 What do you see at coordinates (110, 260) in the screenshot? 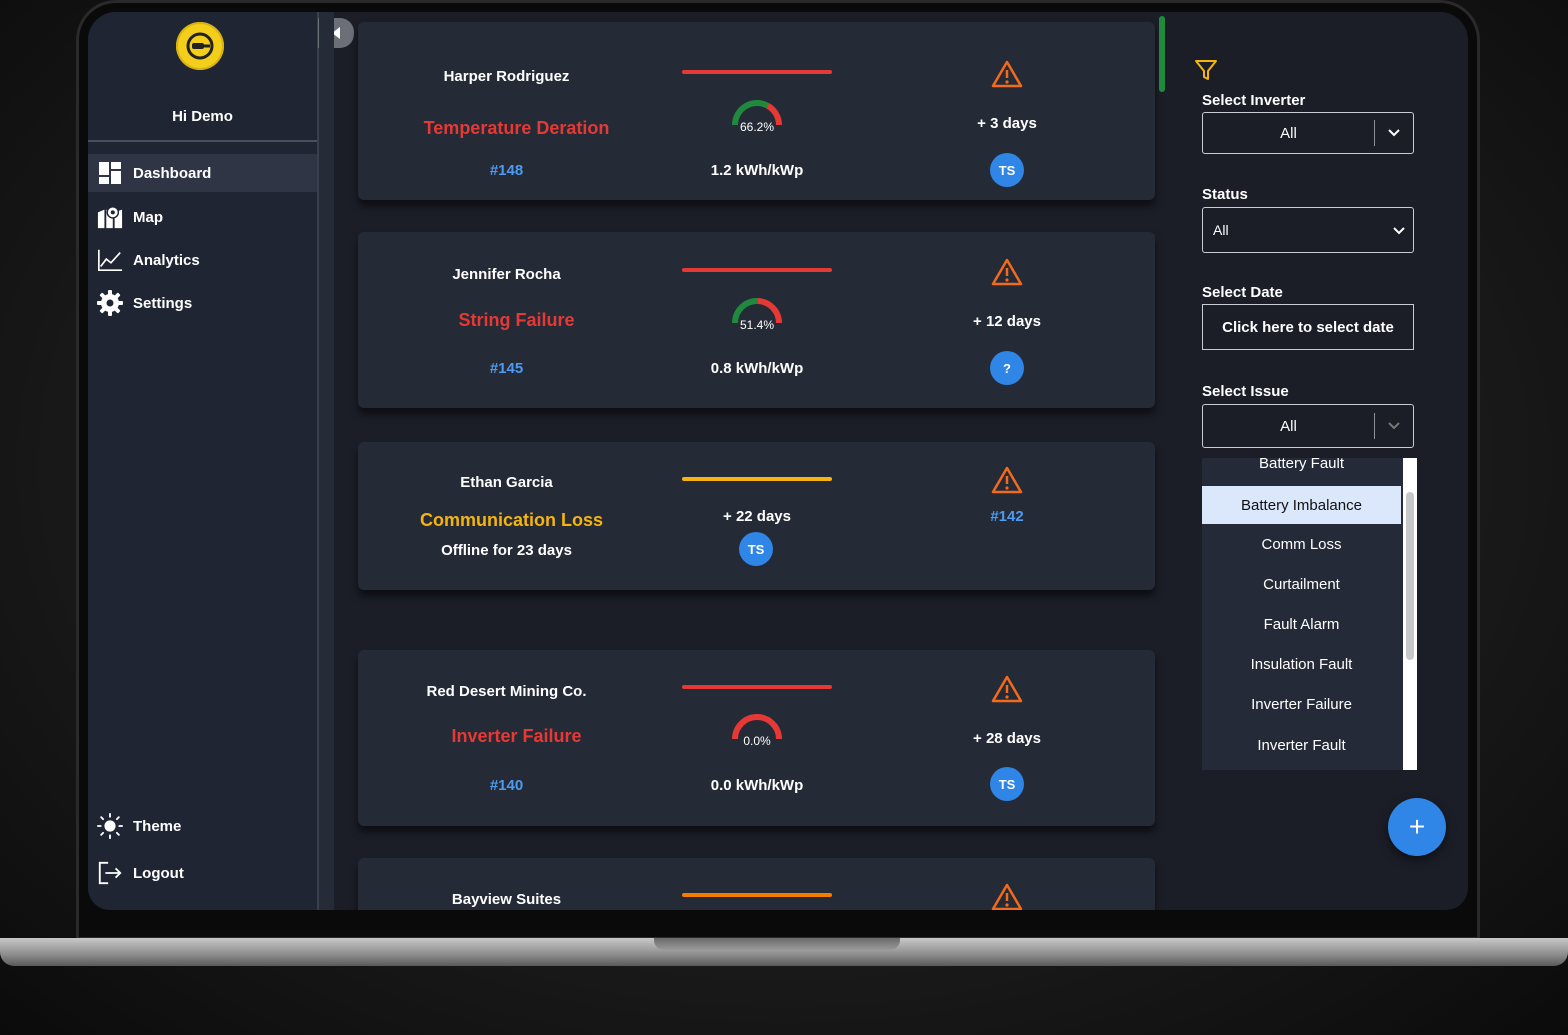
I see `analytics-icon` at bounding box center [110, 260].